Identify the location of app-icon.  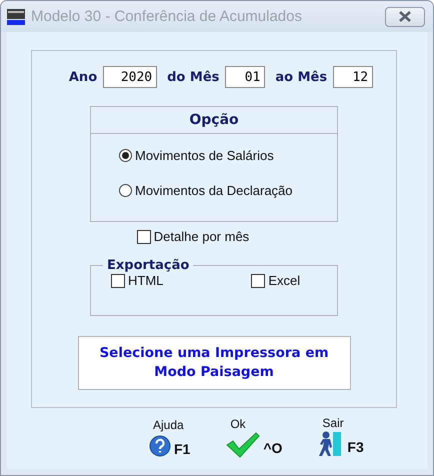
(16, 17).